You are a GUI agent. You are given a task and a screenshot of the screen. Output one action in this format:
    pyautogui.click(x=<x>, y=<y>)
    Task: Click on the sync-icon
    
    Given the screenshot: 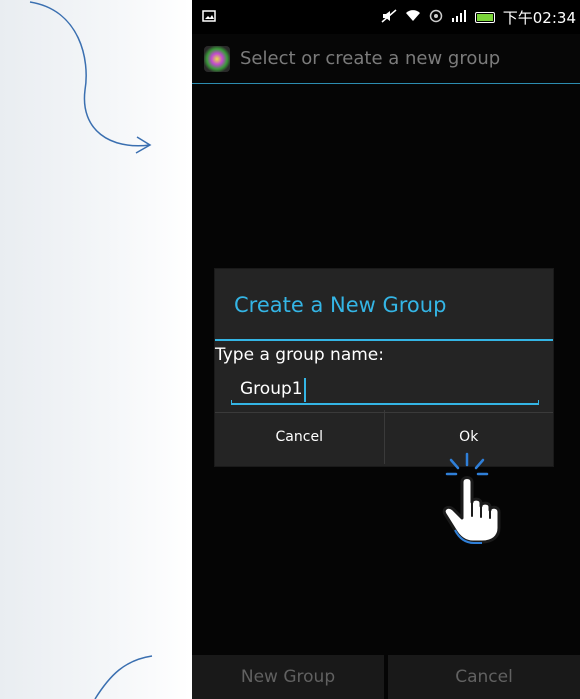 What is the action you would take?
    pyautogui.click(x=436, y=17)
    